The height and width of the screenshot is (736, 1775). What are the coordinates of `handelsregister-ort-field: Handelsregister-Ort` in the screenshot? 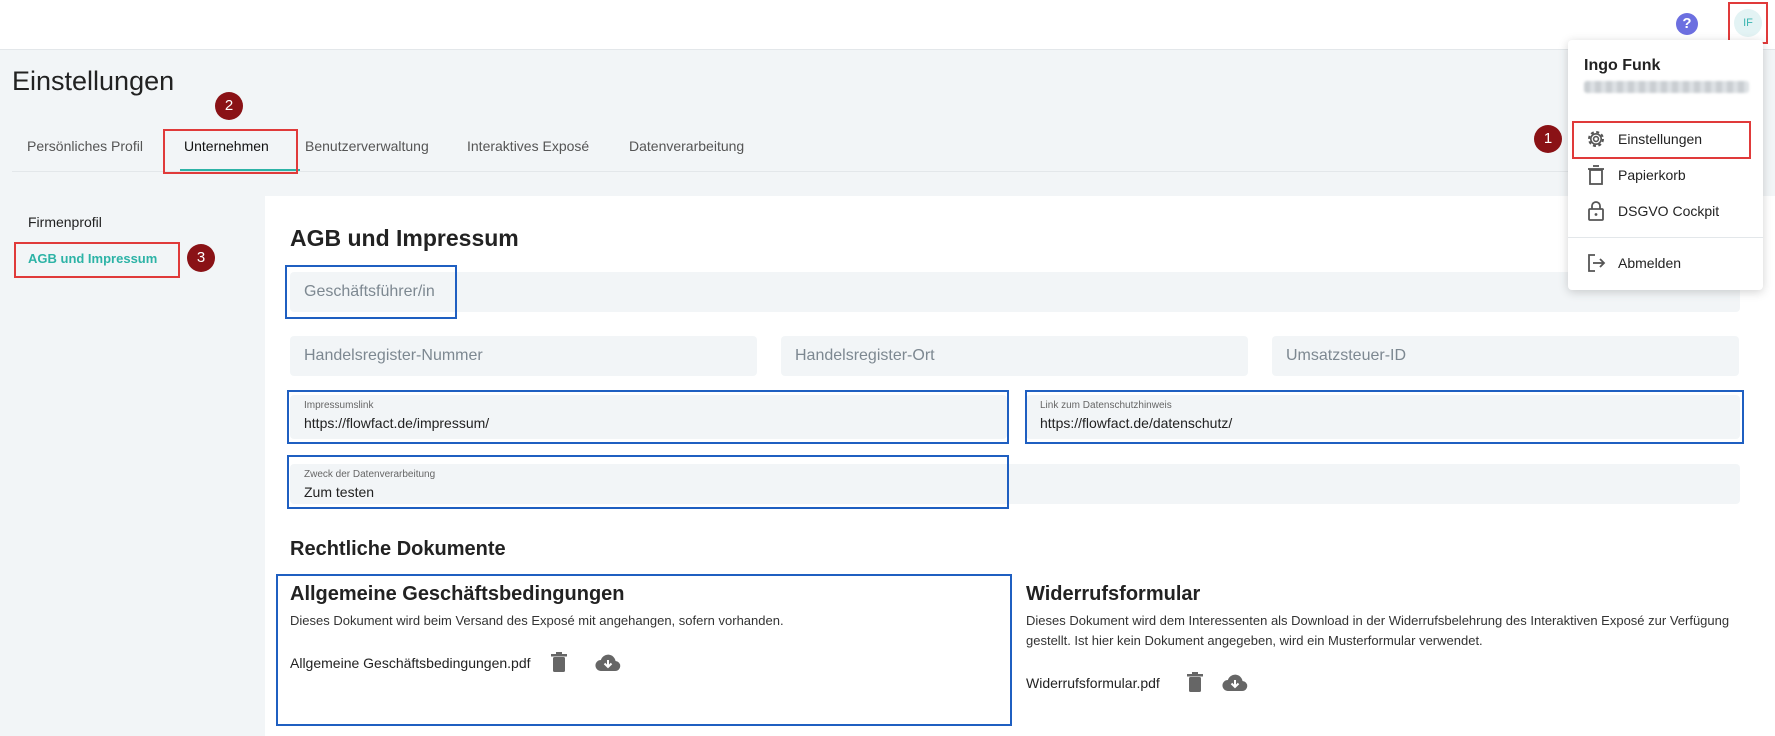 It's located at (1014, 356).